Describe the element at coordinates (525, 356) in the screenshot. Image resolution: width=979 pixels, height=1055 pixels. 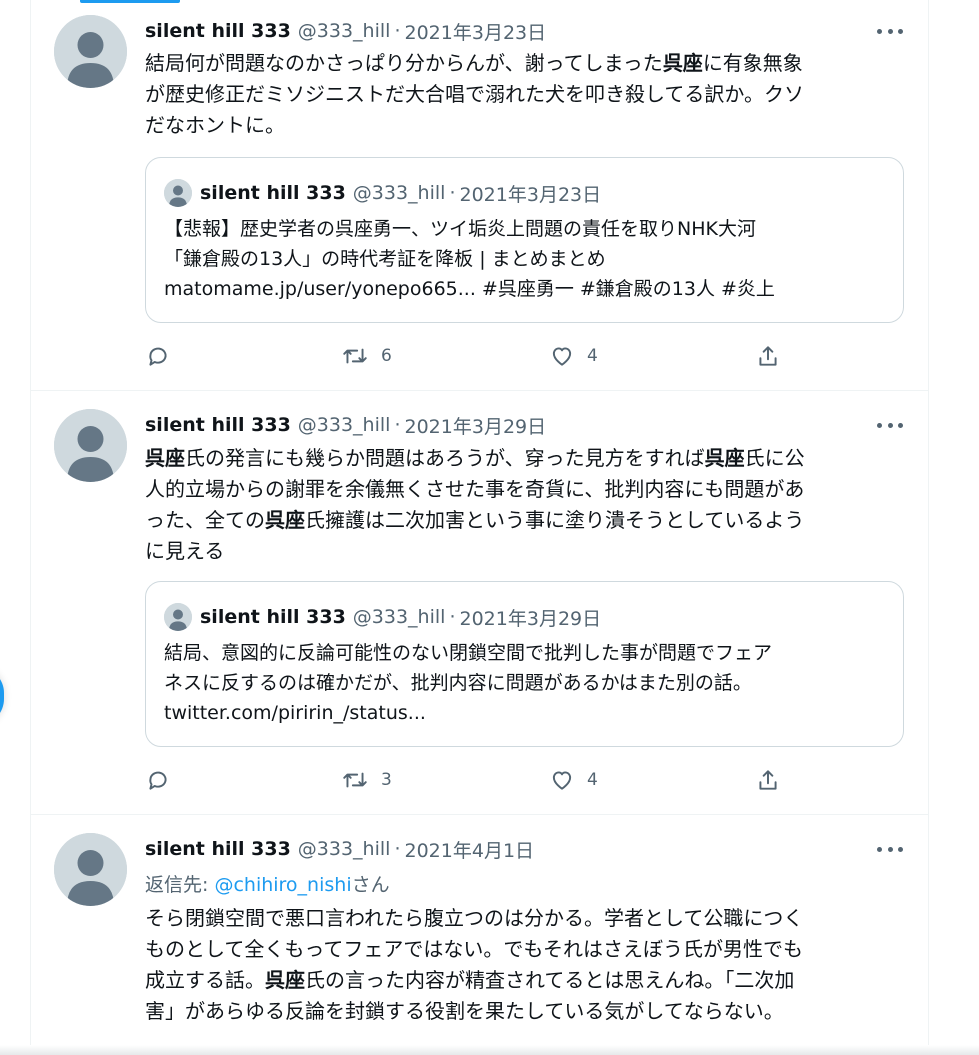
I see `tweet-actions: 6 4` at that location.